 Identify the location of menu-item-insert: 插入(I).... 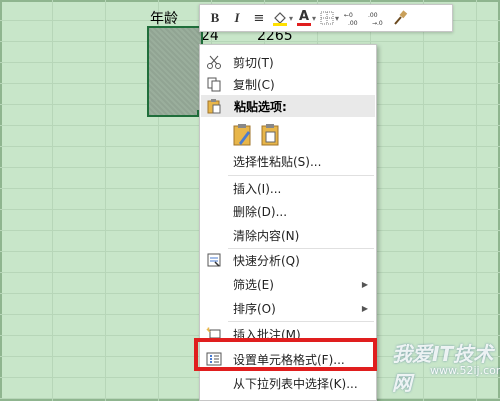
(288, 188).